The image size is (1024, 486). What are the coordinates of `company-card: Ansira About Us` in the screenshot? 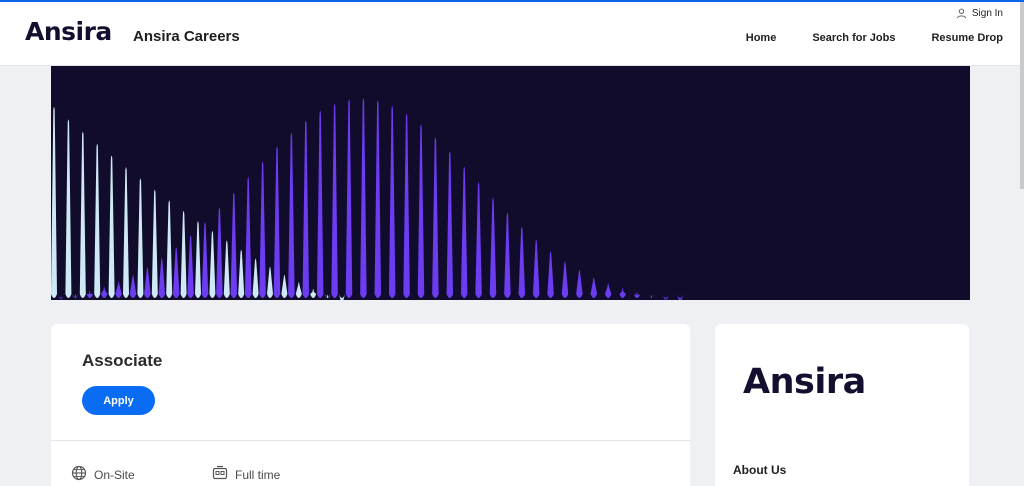 It's located at (842, 405).